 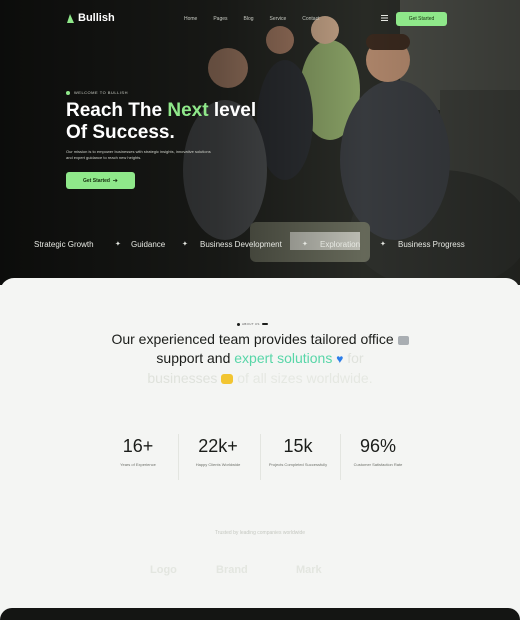 What do you see at coordinates (186, 122) in the screenshot?
I see `hero-headline: Reach The Next level Of Success.` at bounding box center [186, 122].